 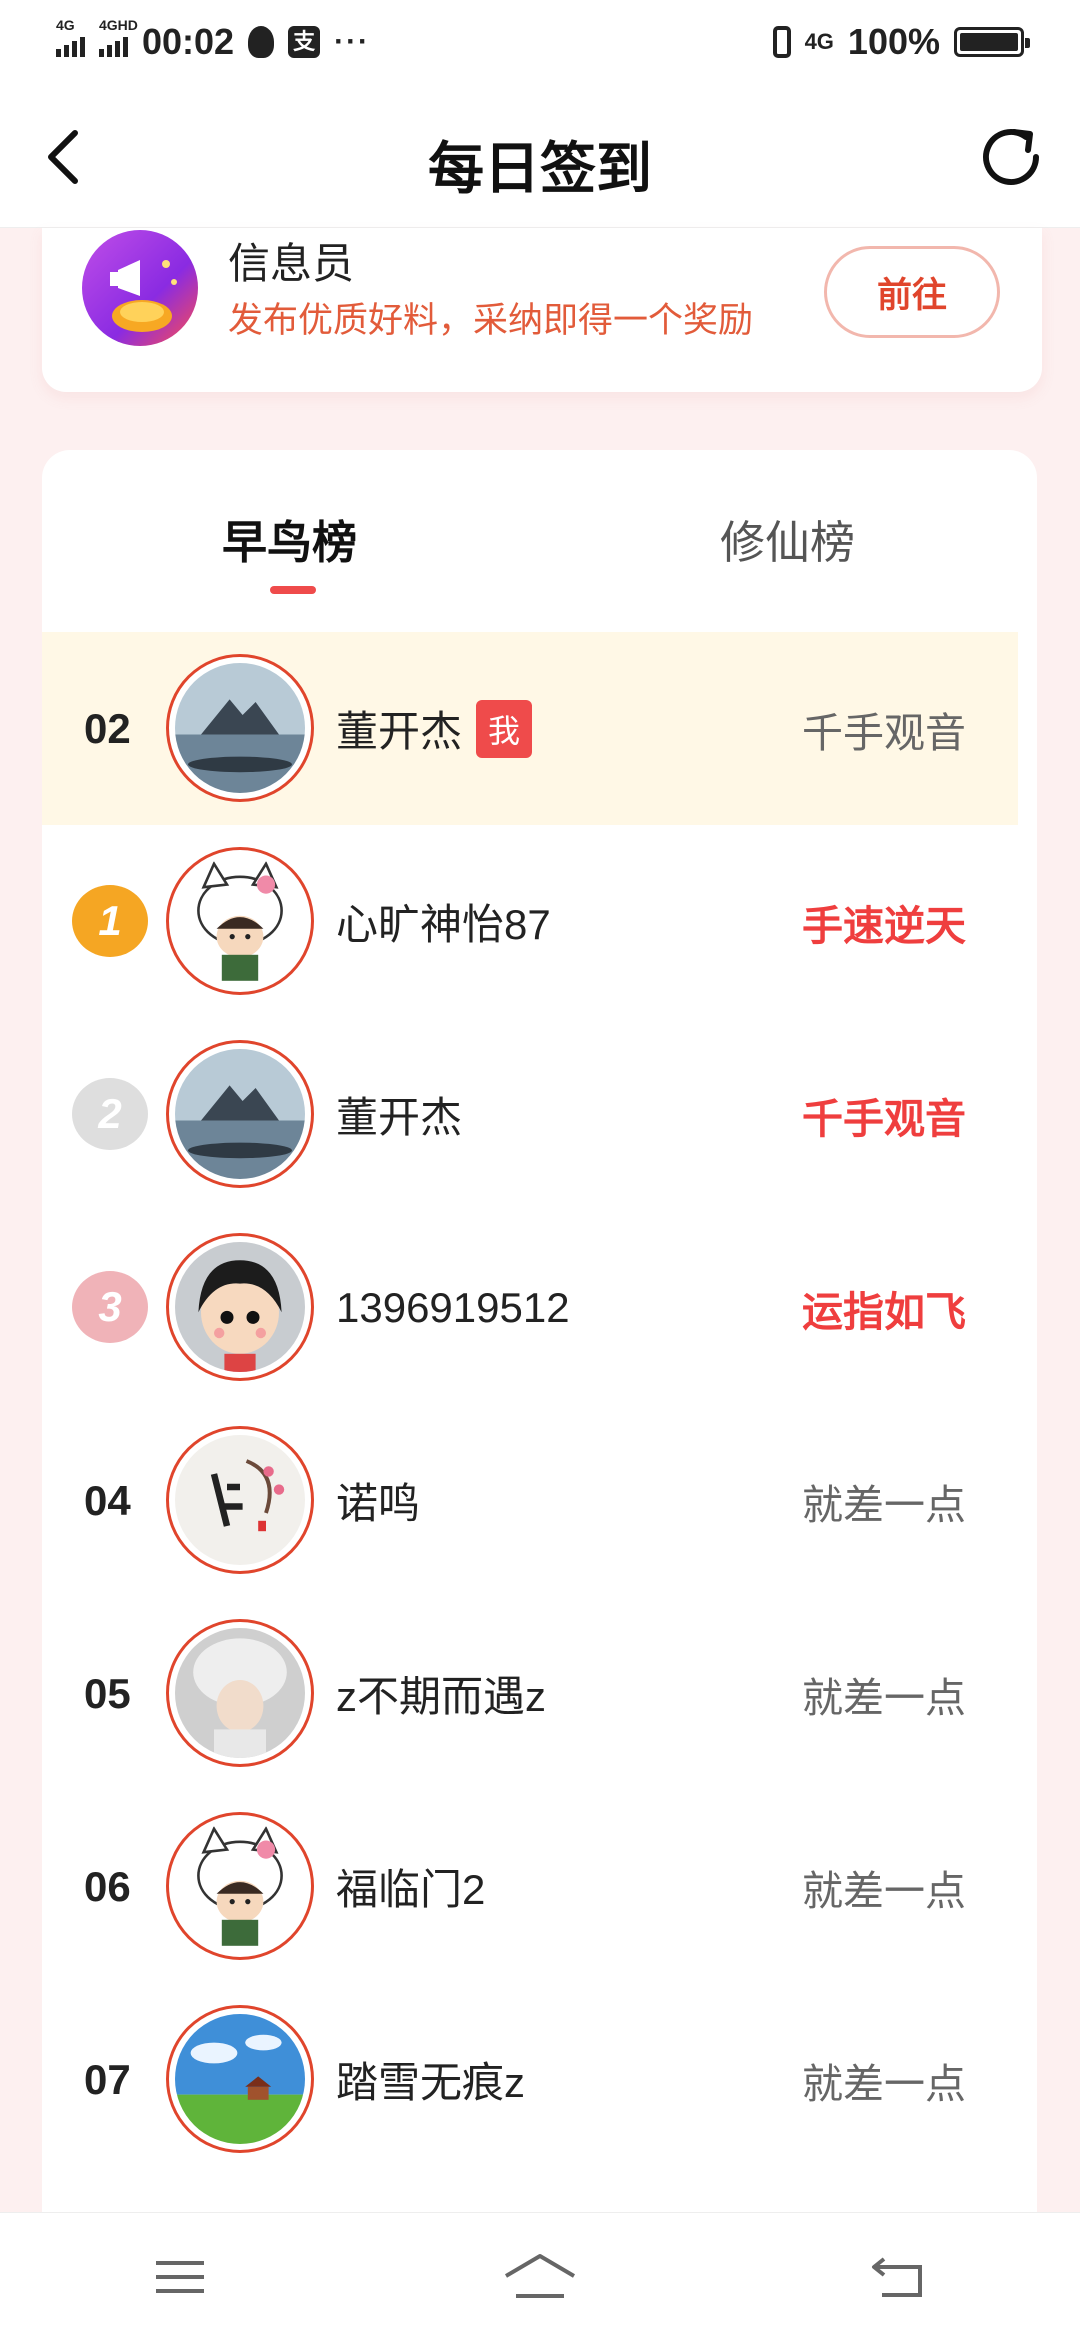 What do you see at coordinates (491, 320) in the screenshot?
I see `info-description: 发布优质好料，采纳即得一个奖励` at bounding box center [491, 320].